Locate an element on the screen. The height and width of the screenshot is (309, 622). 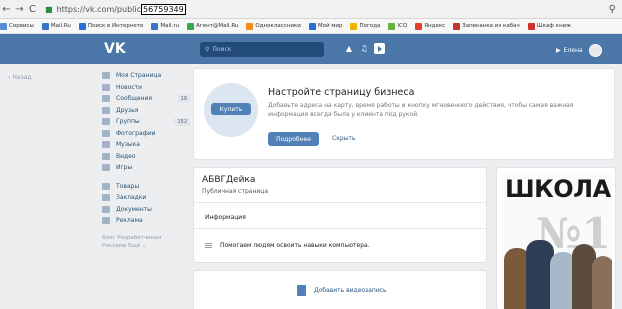
film-icon is located at coordinates (301, 290).